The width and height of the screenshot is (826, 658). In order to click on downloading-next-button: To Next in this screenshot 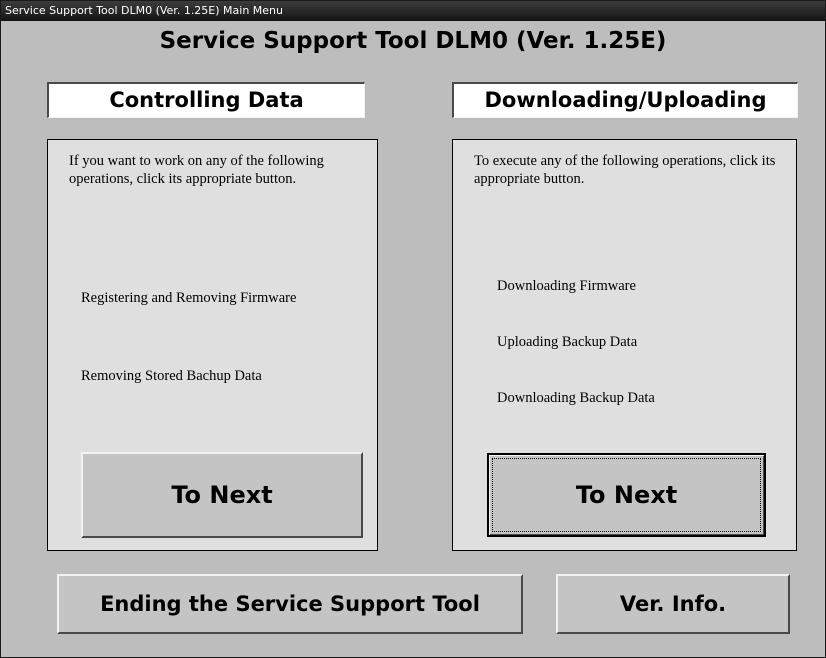, I will do `click(626, 495)`.